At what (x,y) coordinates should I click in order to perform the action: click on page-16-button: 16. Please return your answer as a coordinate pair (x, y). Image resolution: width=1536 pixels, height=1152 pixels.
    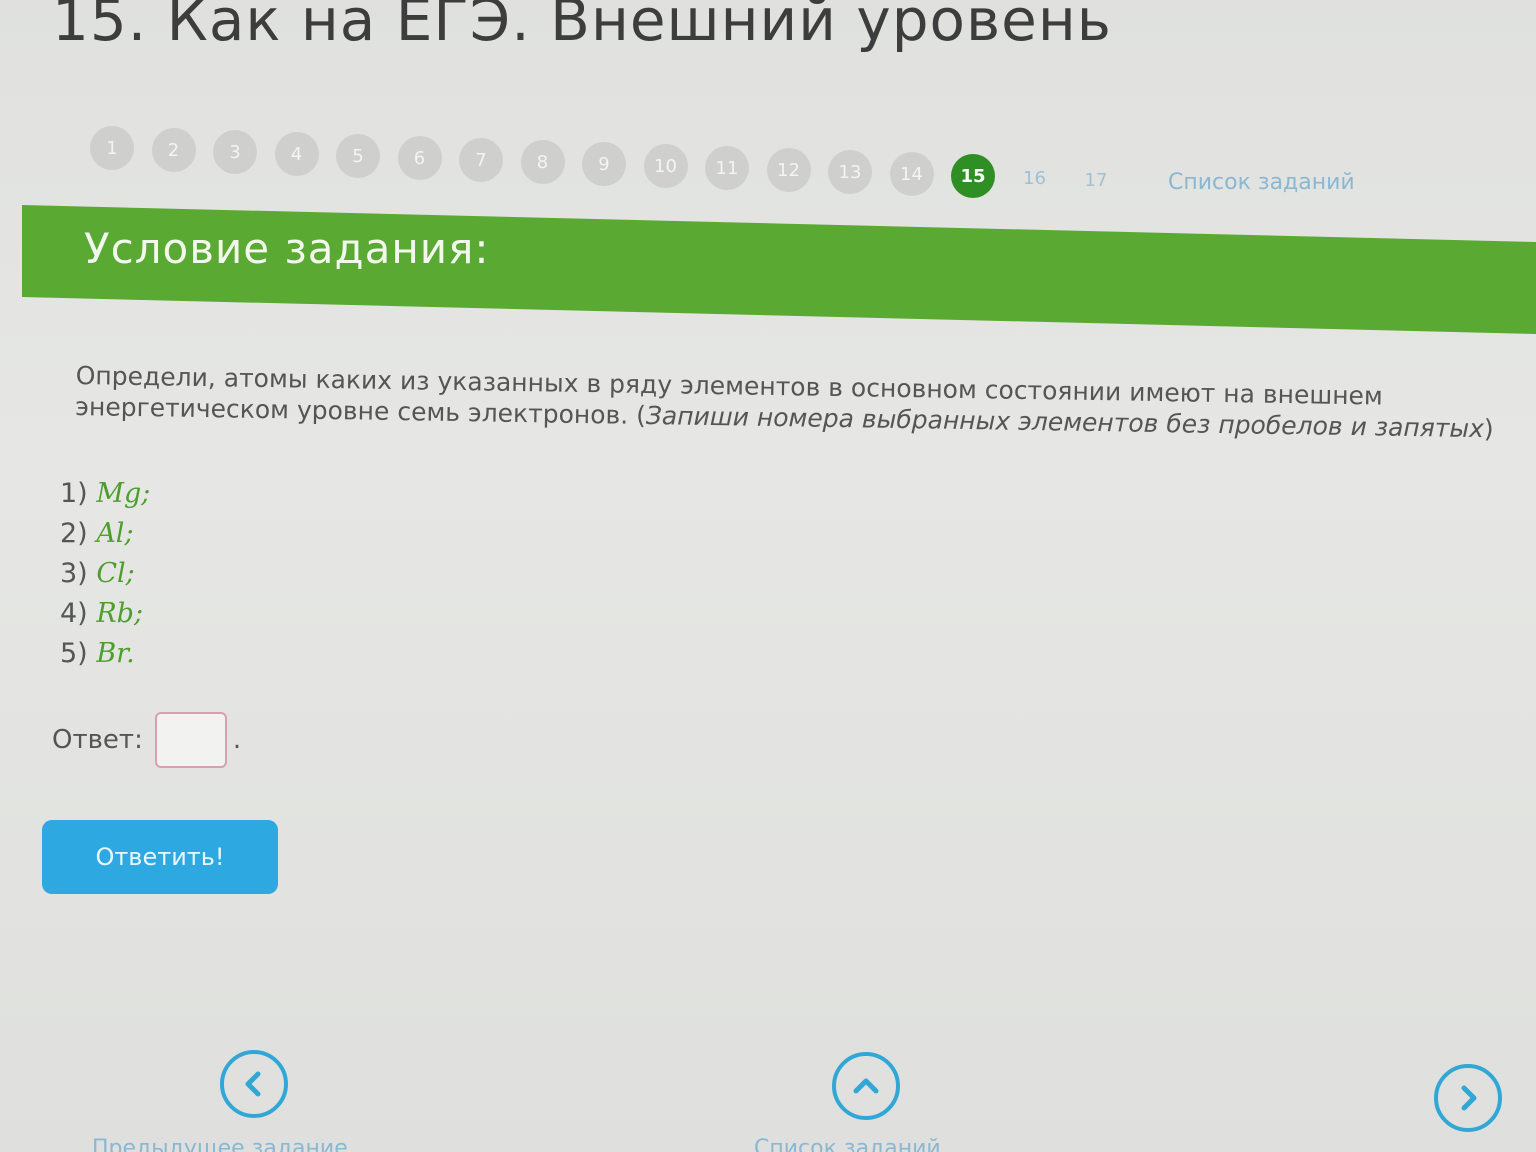
    Looking at the image, I should click on (1035, 178).